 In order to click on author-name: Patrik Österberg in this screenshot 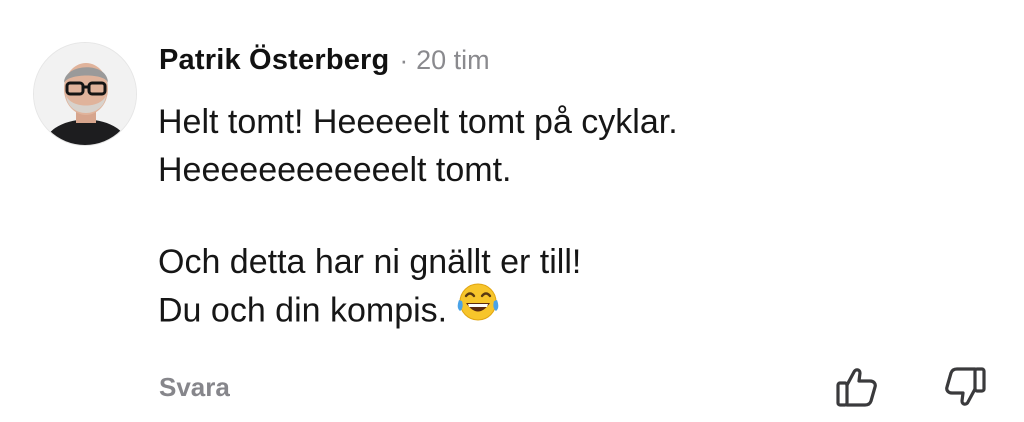, I will do `click(274, 60)`.